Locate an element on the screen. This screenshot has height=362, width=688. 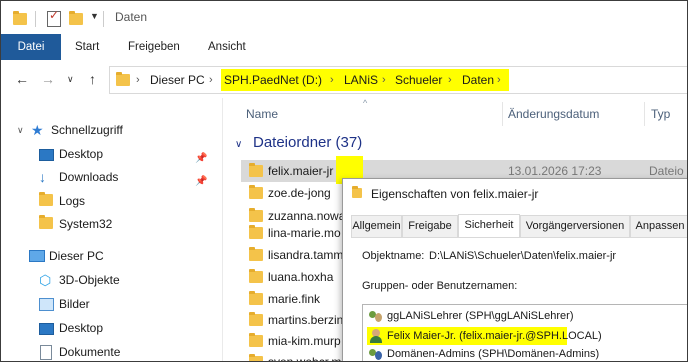
sidebar-item-desktop-pc: Desktop is located at coordinates (111, 328).